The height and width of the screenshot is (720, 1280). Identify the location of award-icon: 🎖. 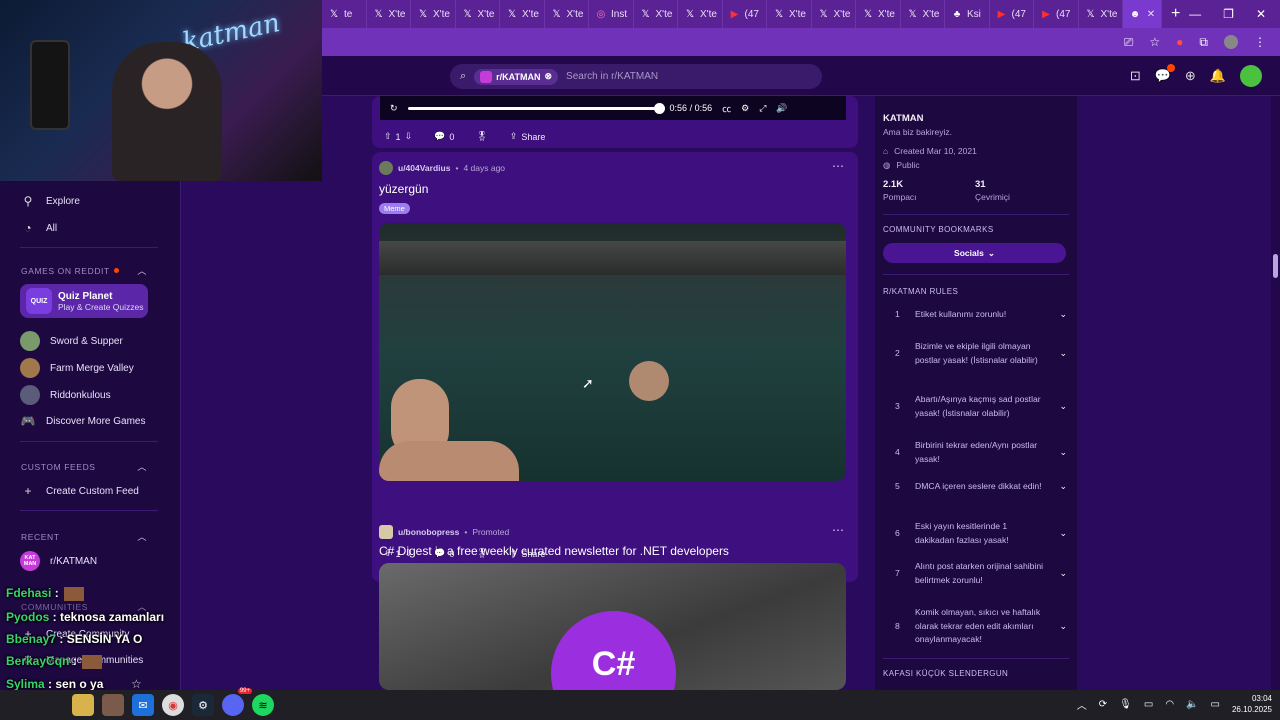
(481, 136).